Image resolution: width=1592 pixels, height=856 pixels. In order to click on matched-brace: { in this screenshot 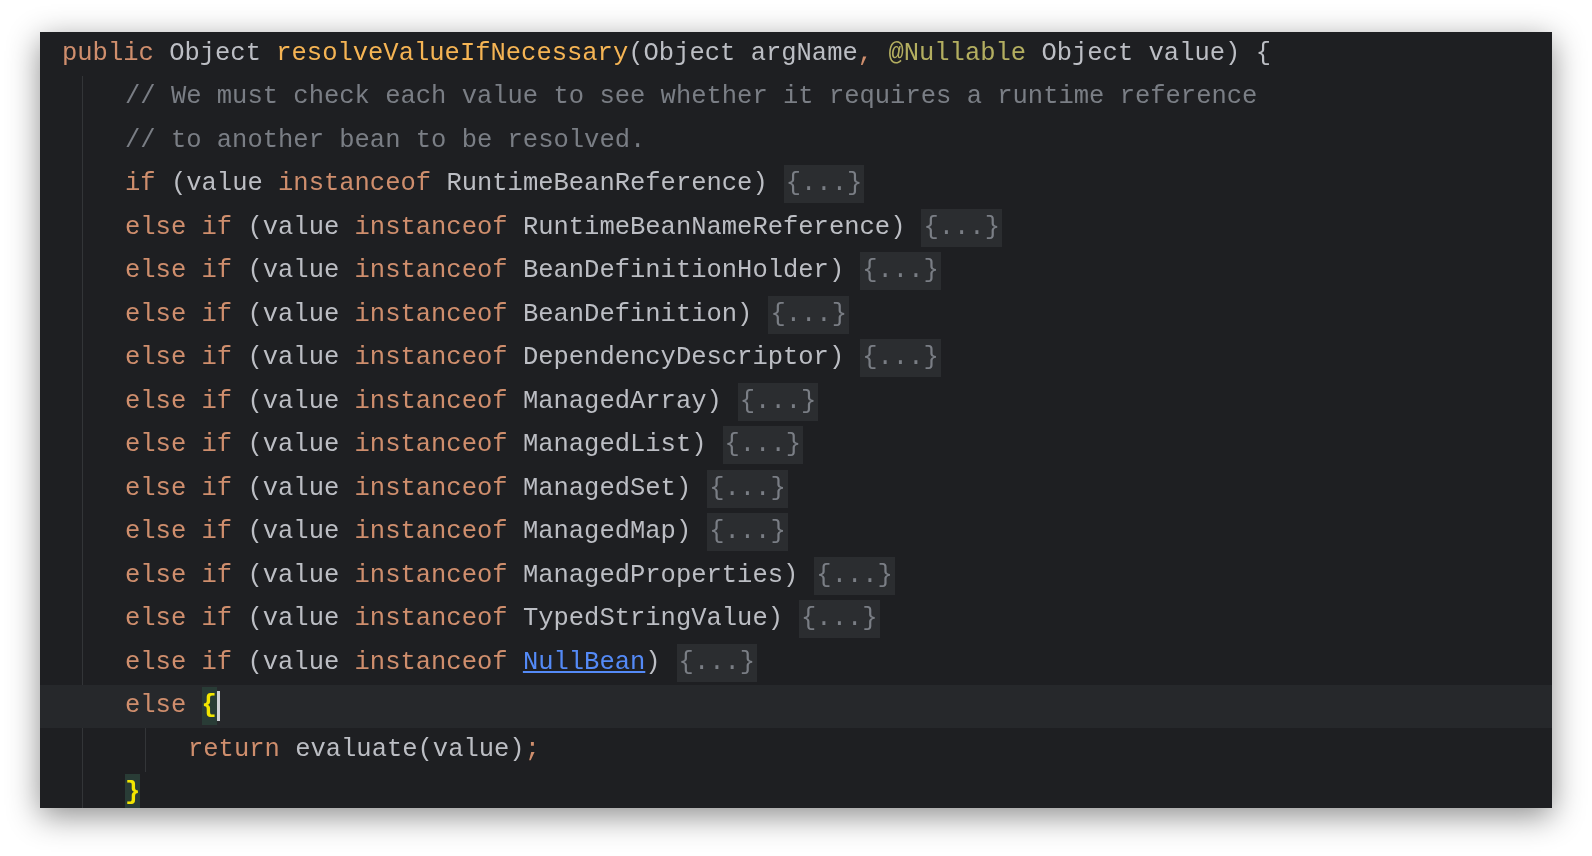, I will do `click(209, 706)`.